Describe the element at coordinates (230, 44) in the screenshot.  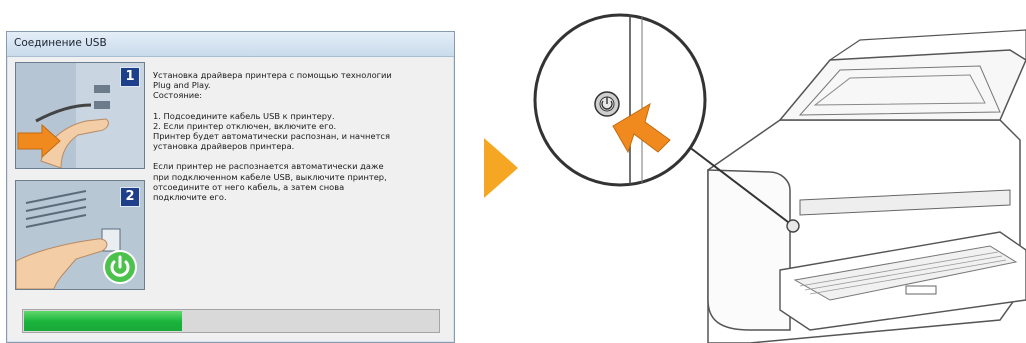
I see `dialog-titlebar: Соединение USB` at that location.